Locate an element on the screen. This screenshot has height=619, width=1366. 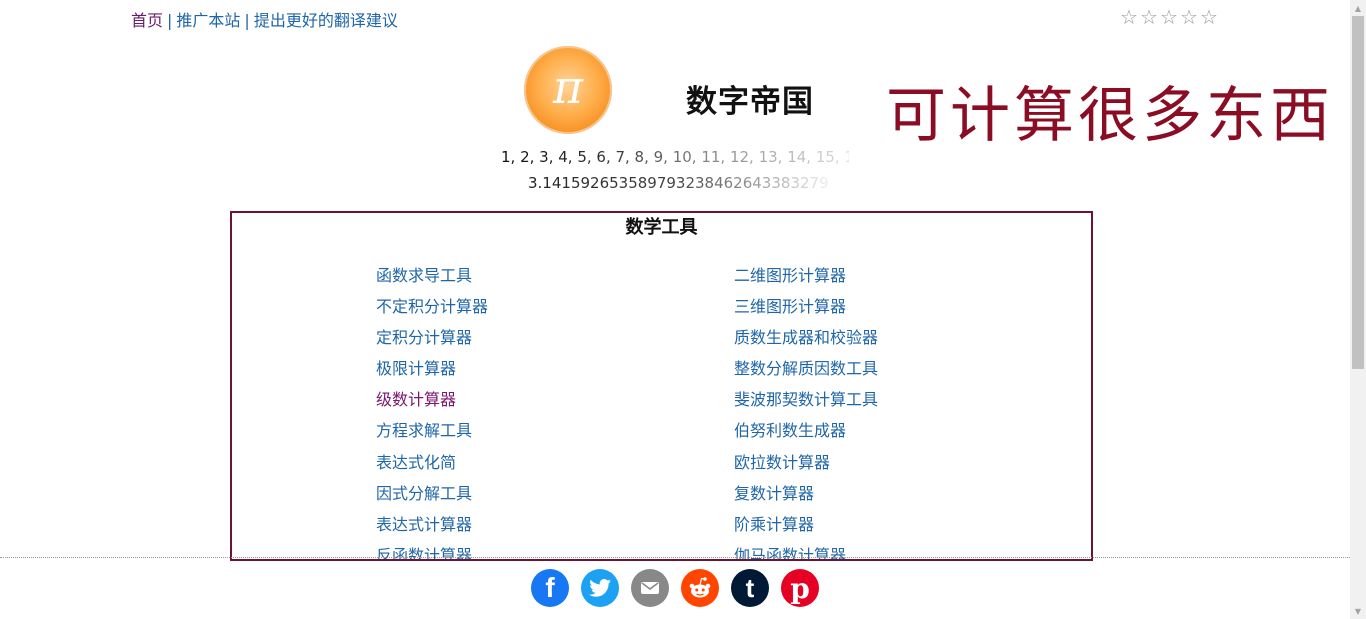
tool-link: 伯努利数生成器 is located at coordinates (806, 436).